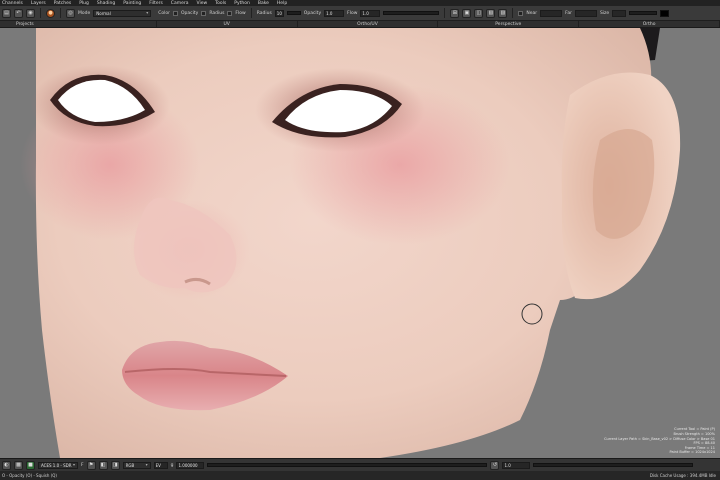  Describe the element at coordinates (227, 24) in the screenshot. I see `tab-uv: UV` at that location.